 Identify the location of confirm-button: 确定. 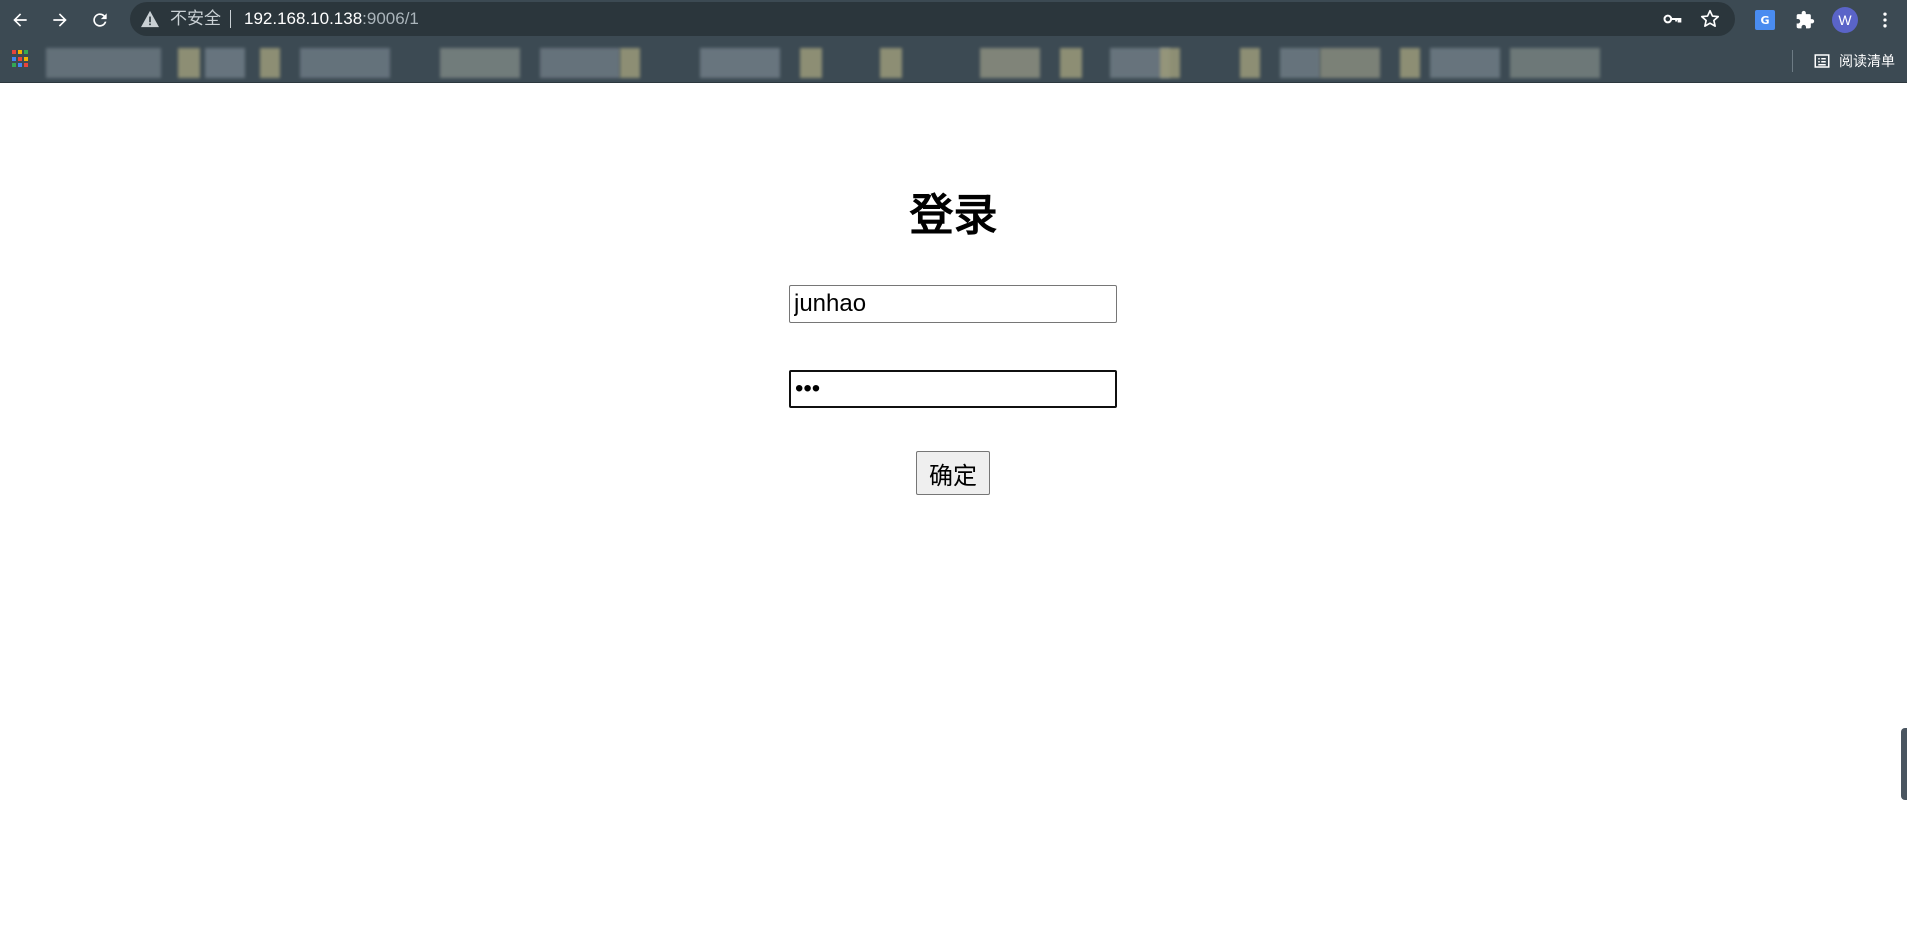
(953, 473).